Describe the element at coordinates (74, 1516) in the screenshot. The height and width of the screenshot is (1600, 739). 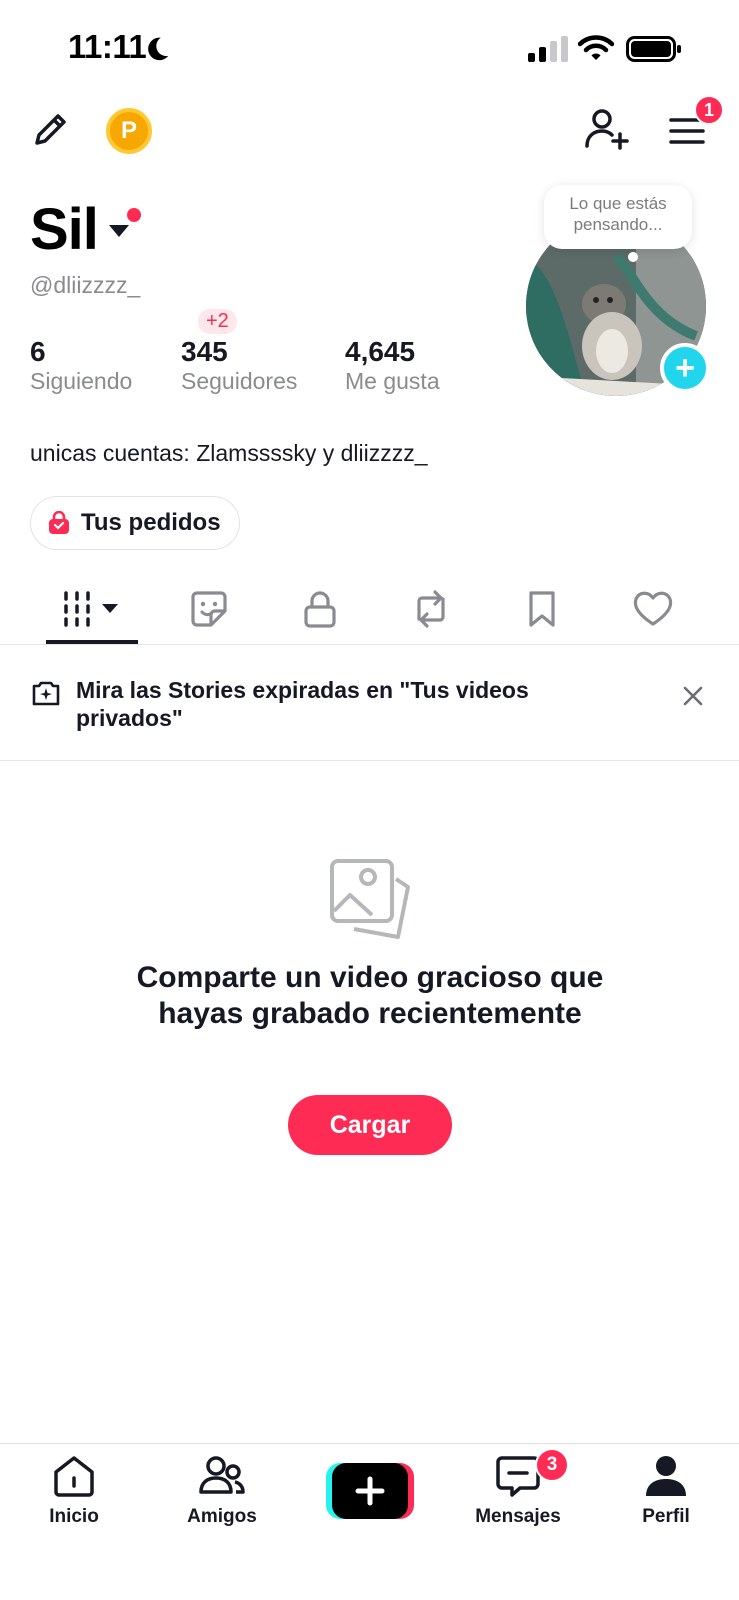
I see `nav-home-label: Inicio` at that location.